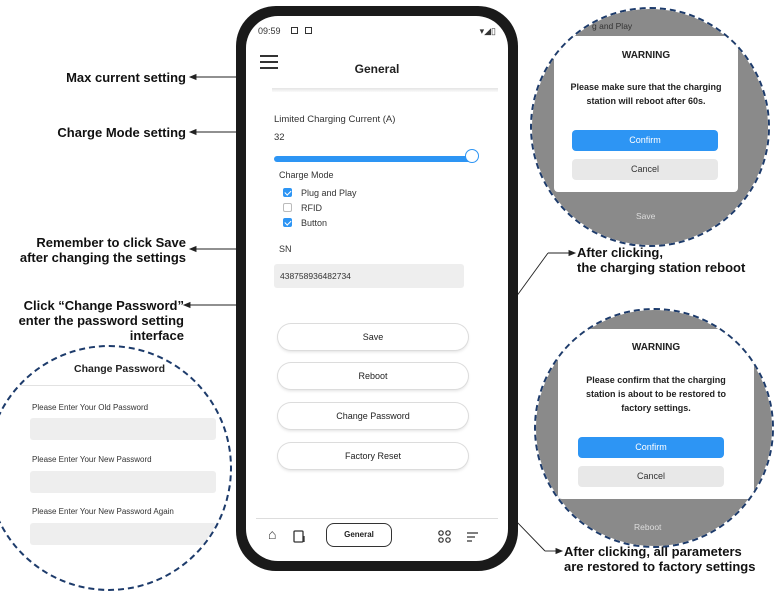 This screenshot has height=591, width=776. I want to click on bottom-nav-divider, so click(377, 518).